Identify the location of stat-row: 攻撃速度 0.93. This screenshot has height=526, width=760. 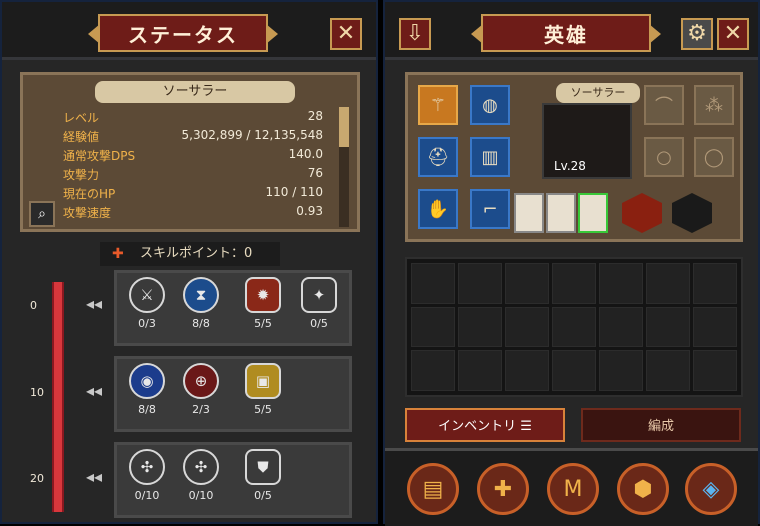
(193, 211).